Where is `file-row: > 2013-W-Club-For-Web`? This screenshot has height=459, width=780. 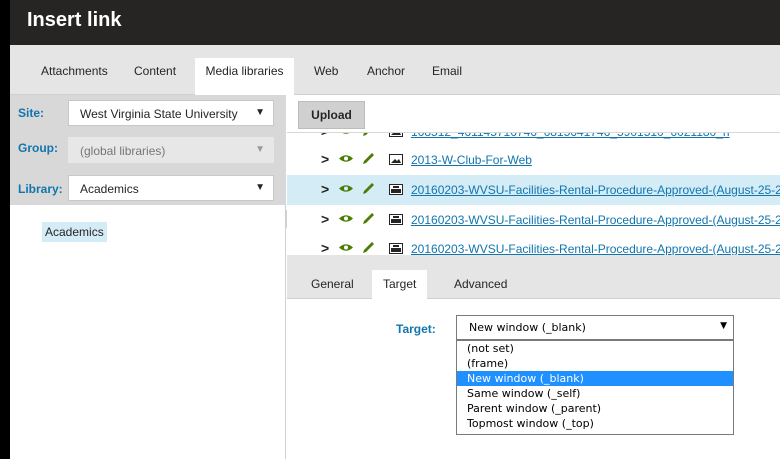 file-row: > 2013-W-Club-For-Web is located at coordinates (533, 160).